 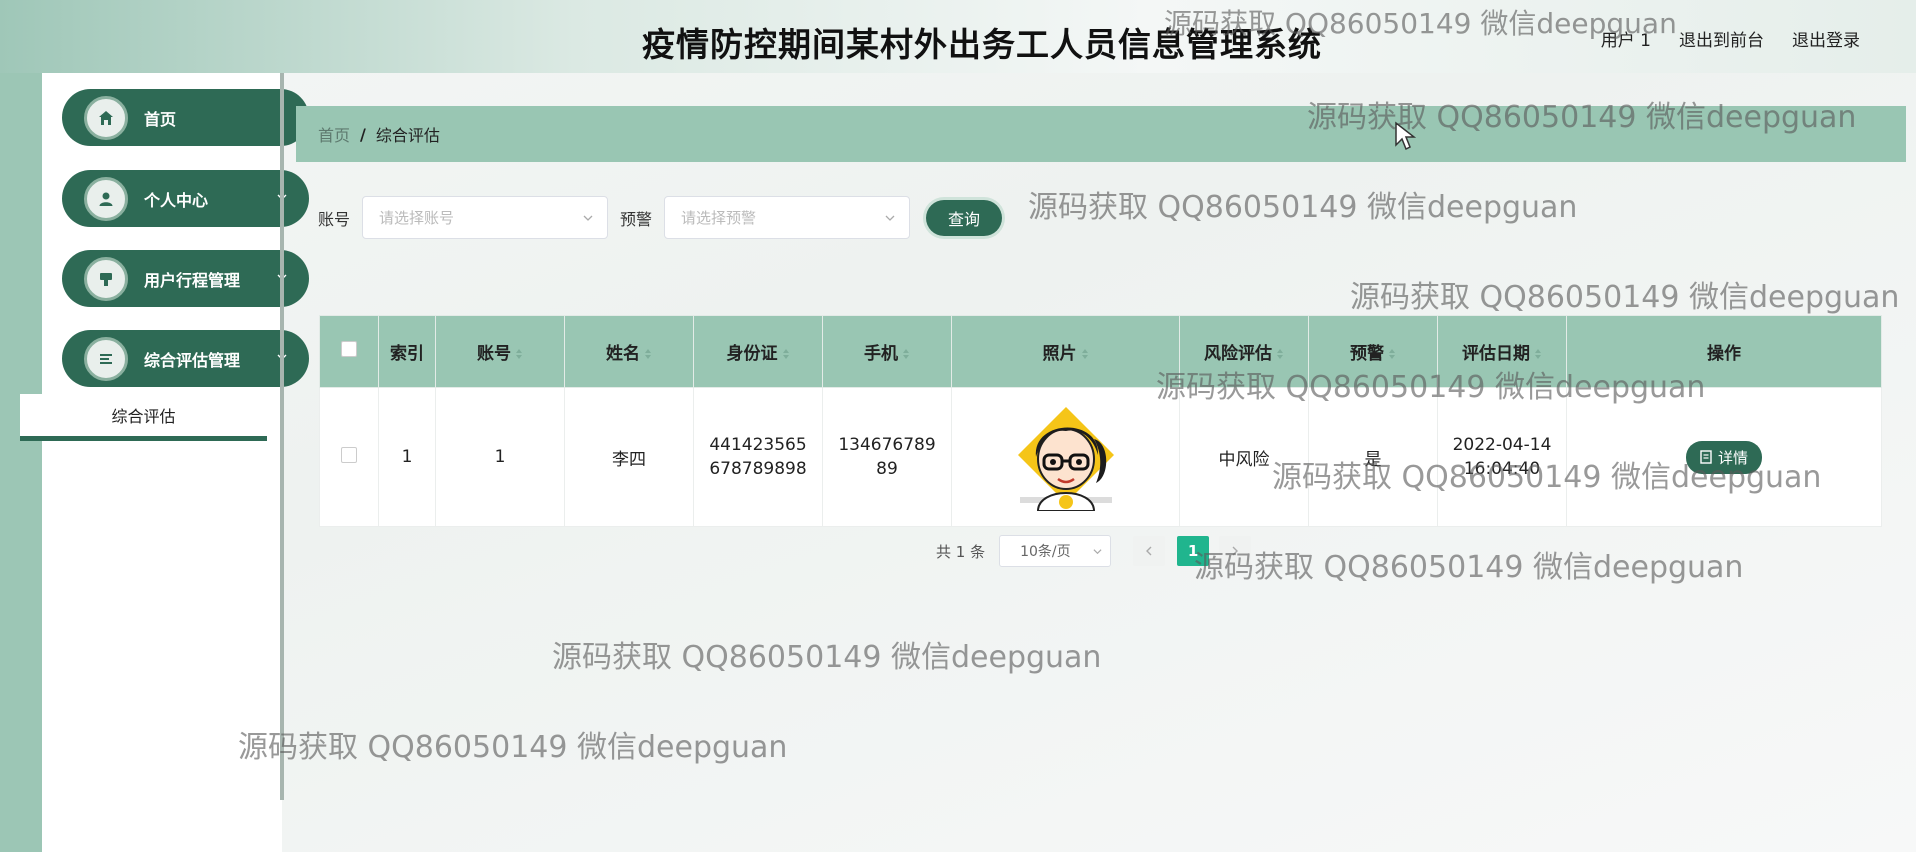 I want to click on query-button: 查询, so click(x=964, y=217).